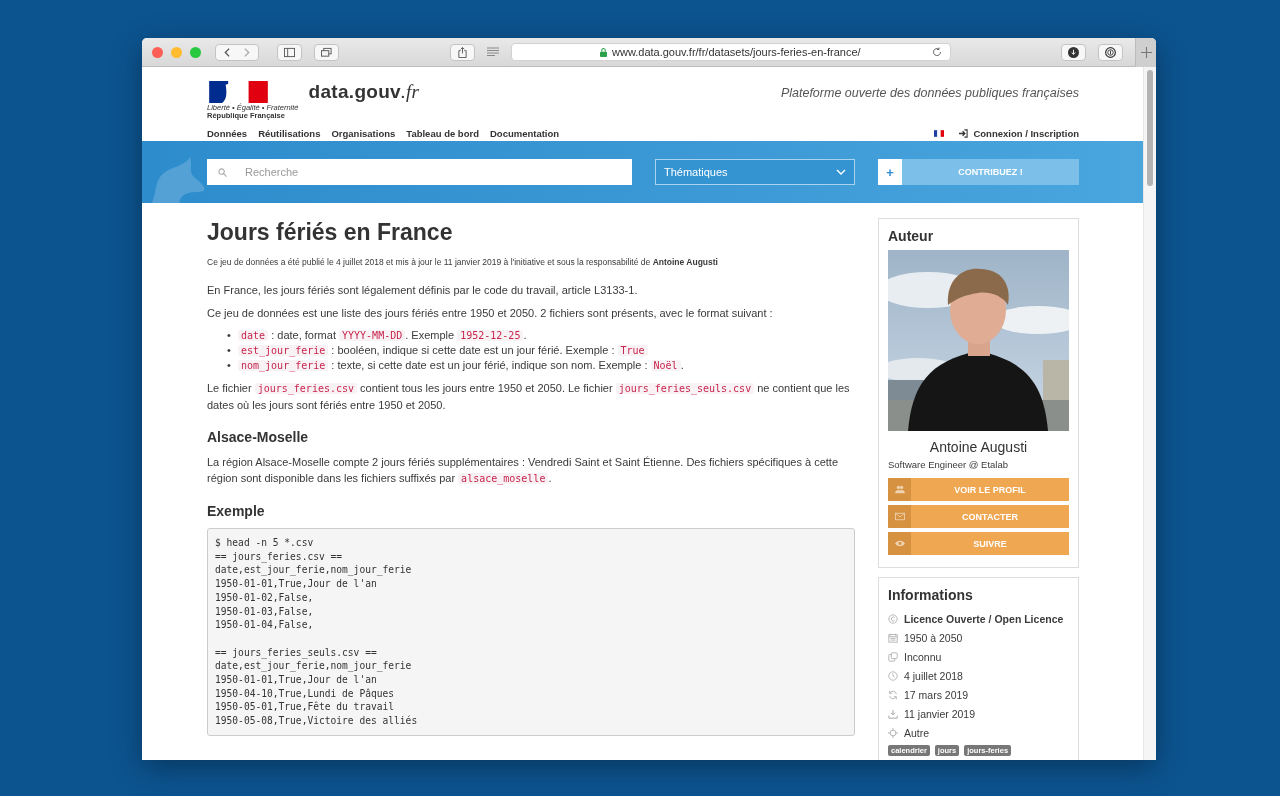 Image resolution: width=1280 pixels, height=796 pixels. I want to click on nav-link: Documentation, so click(524, 133).